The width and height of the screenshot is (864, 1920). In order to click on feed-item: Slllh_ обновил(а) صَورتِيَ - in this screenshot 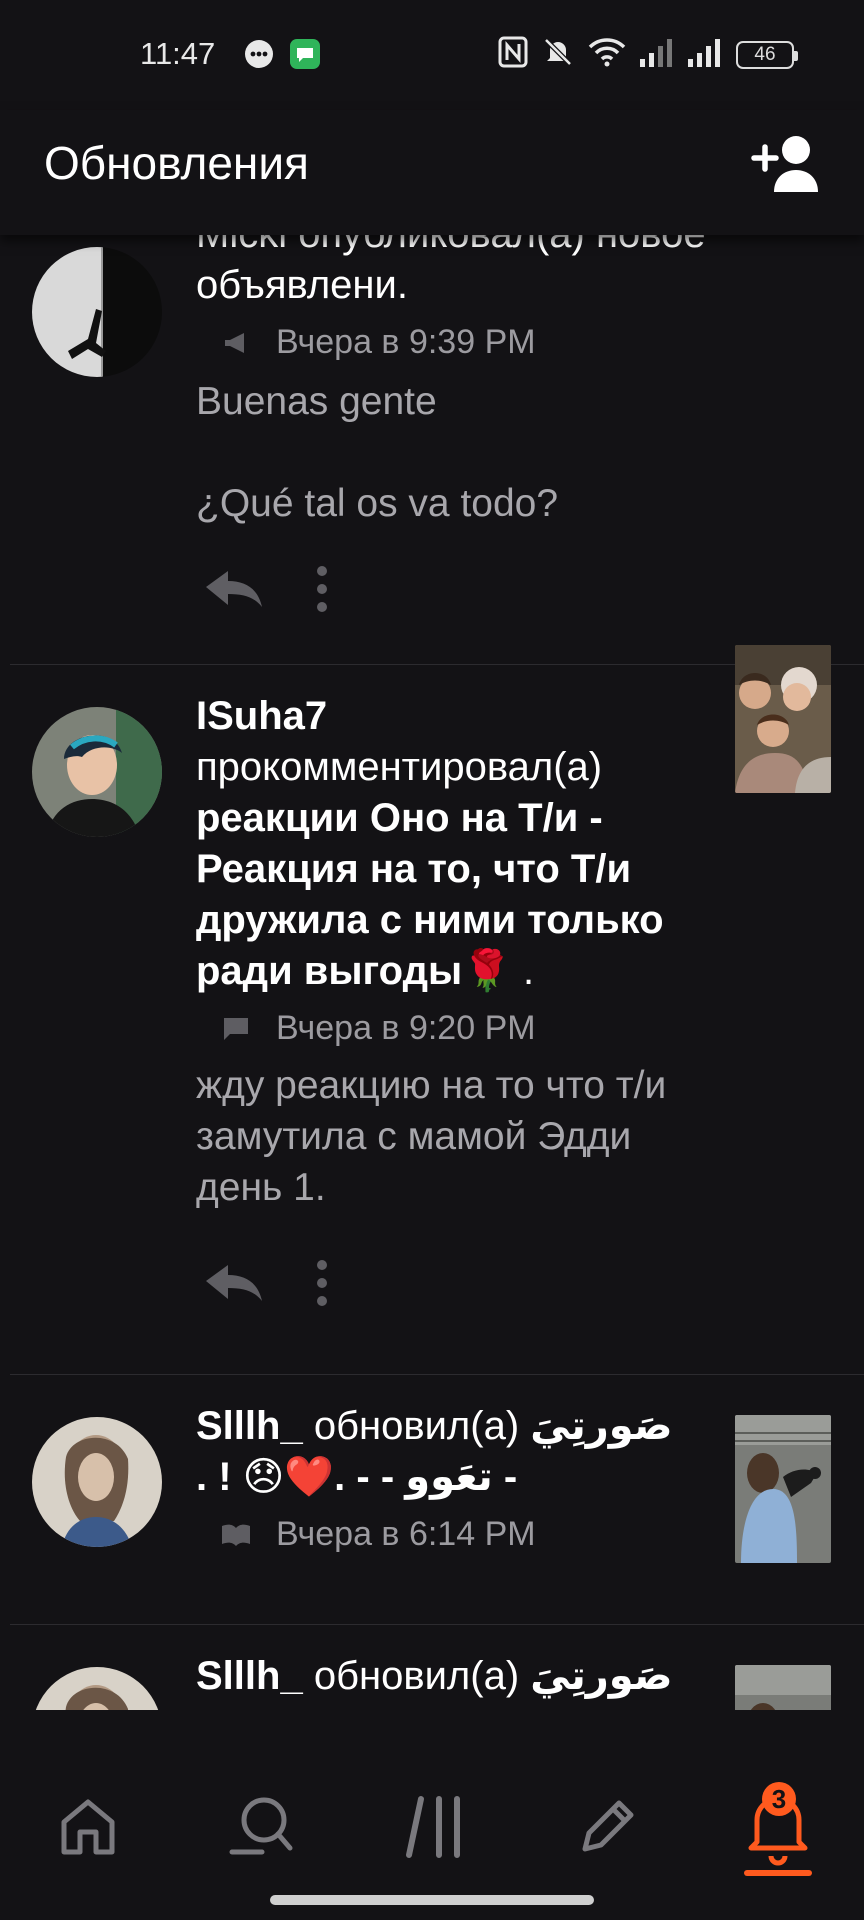, I will do `click(432, 1667)`.